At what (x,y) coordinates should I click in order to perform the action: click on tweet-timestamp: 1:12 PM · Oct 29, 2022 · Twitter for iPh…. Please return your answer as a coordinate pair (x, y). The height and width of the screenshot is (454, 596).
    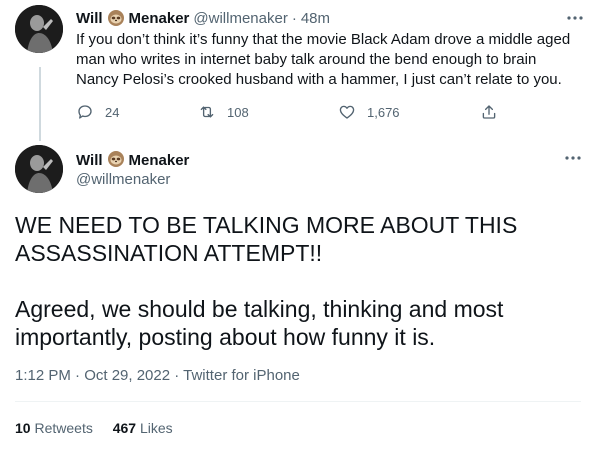
    Looking at the image, I should click on (157, 375).